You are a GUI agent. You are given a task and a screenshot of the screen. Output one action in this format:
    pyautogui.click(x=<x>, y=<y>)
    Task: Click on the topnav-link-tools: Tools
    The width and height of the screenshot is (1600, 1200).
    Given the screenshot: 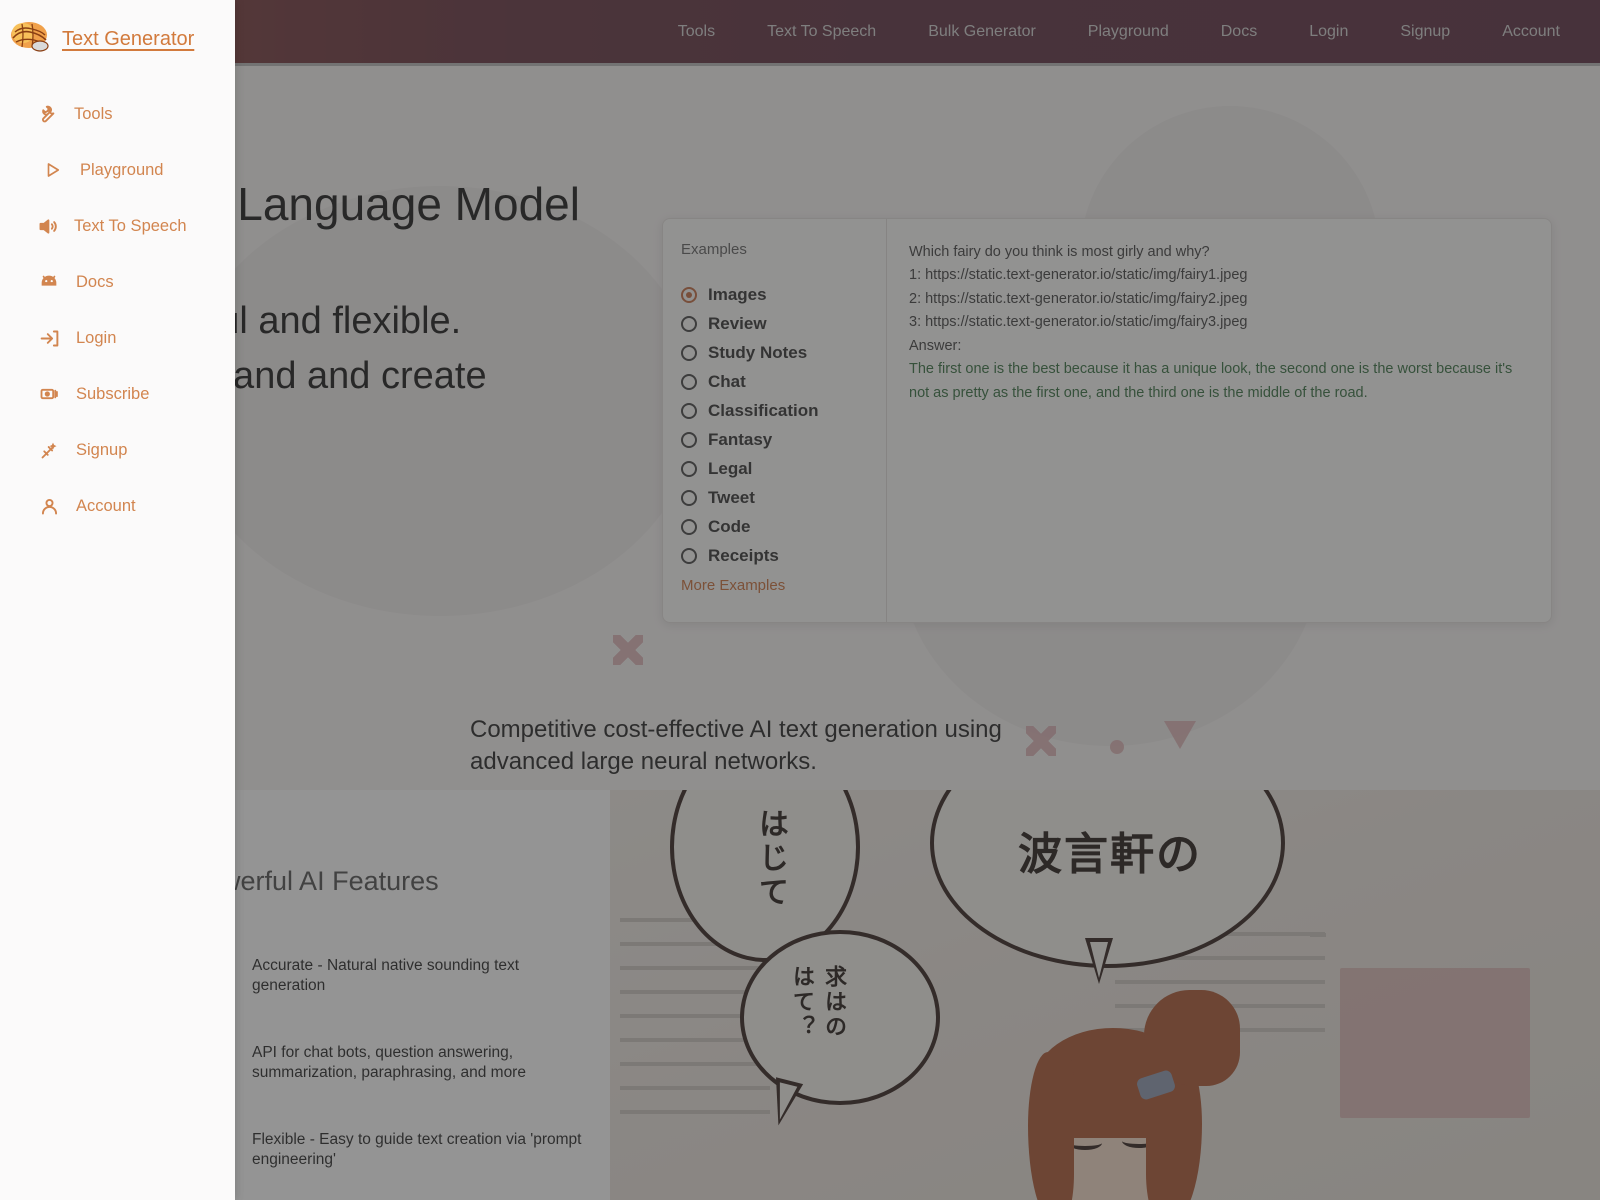 What is the action you would take?
    pyautogui.click(x=696, y=32)
    